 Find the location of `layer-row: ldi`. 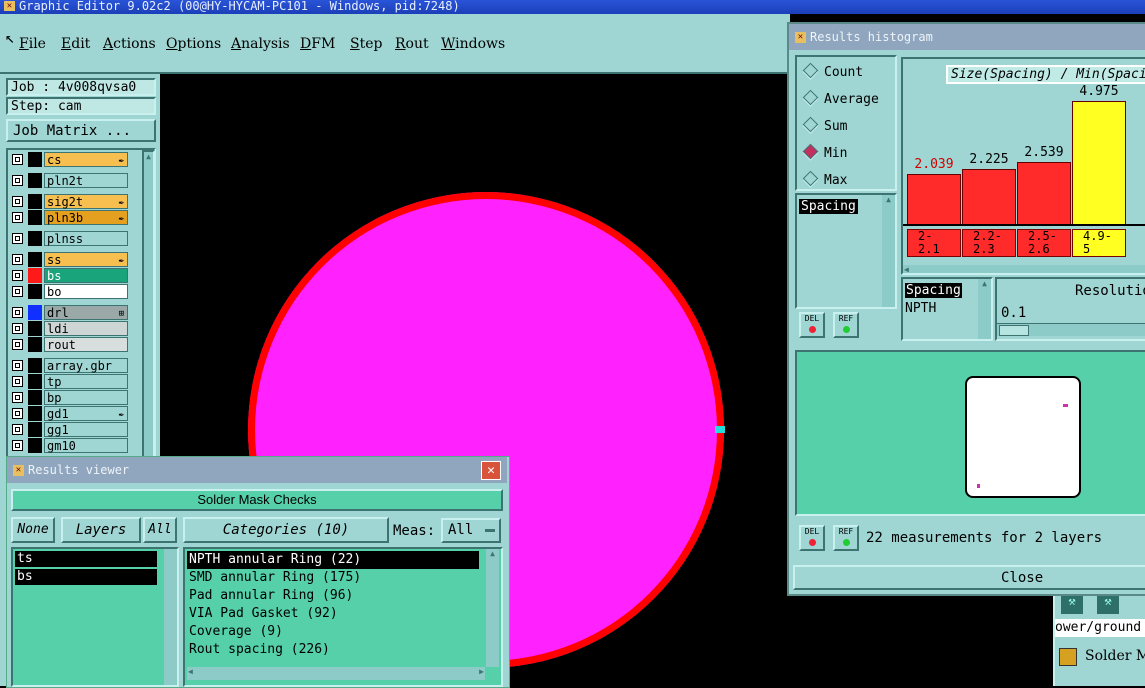

layer-row: ldi is located at coordinates (69, 328).